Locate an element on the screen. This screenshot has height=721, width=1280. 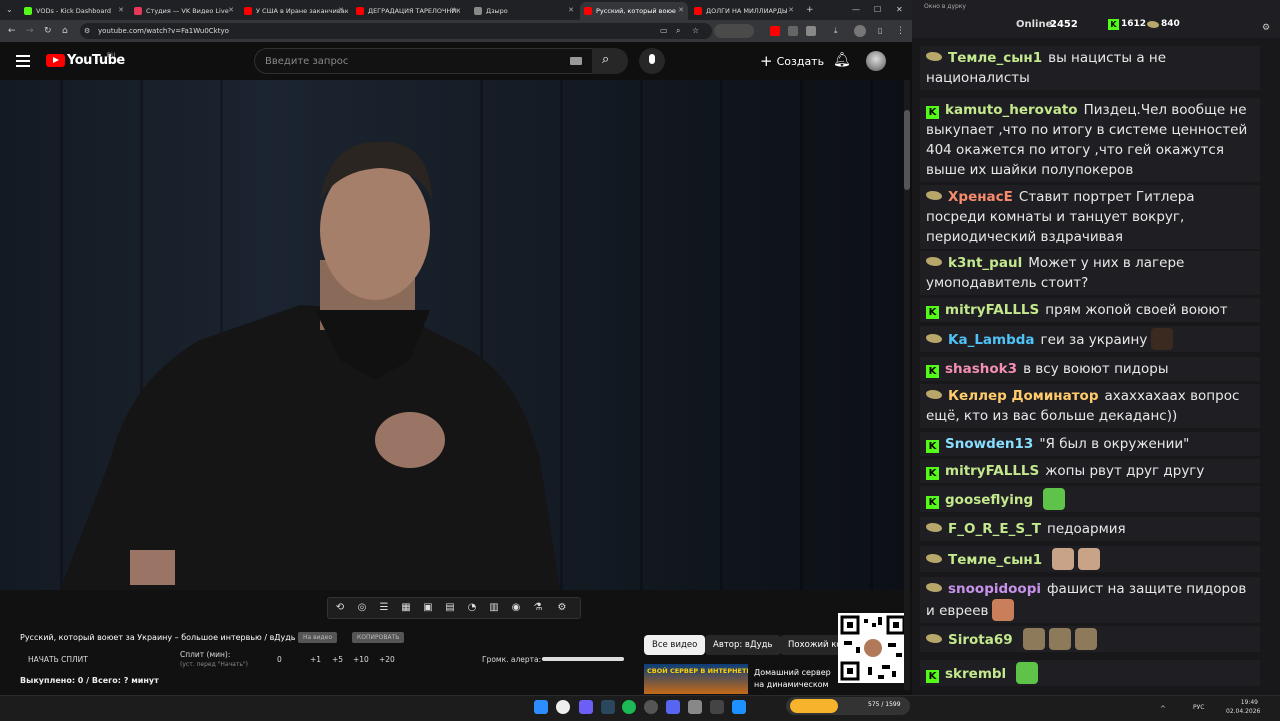
notifications-bell-icon: 🔔︎ is located at coordinates (842, 60).